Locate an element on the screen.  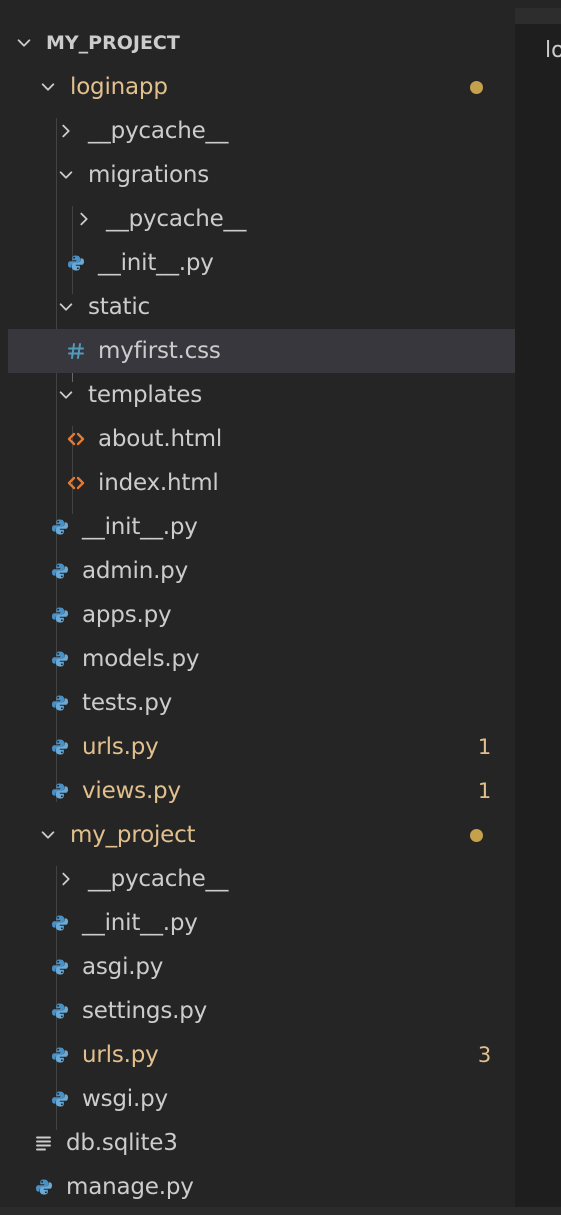
tree-item-label: apps.py is located at coordinates (127, 615).